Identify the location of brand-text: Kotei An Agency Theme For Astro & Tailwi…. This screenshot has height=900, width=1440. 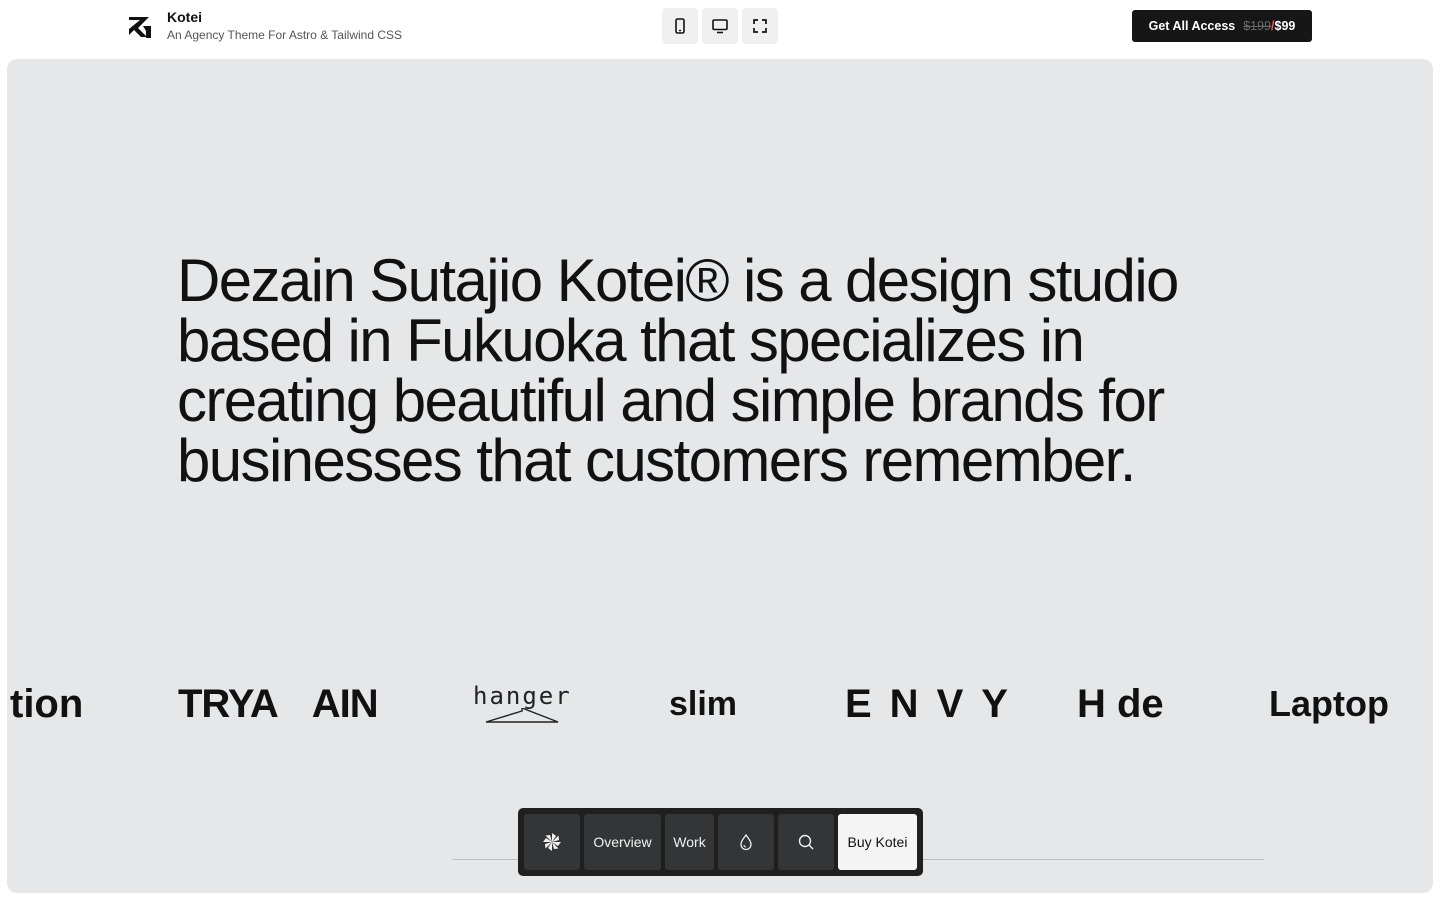
(284, 26).